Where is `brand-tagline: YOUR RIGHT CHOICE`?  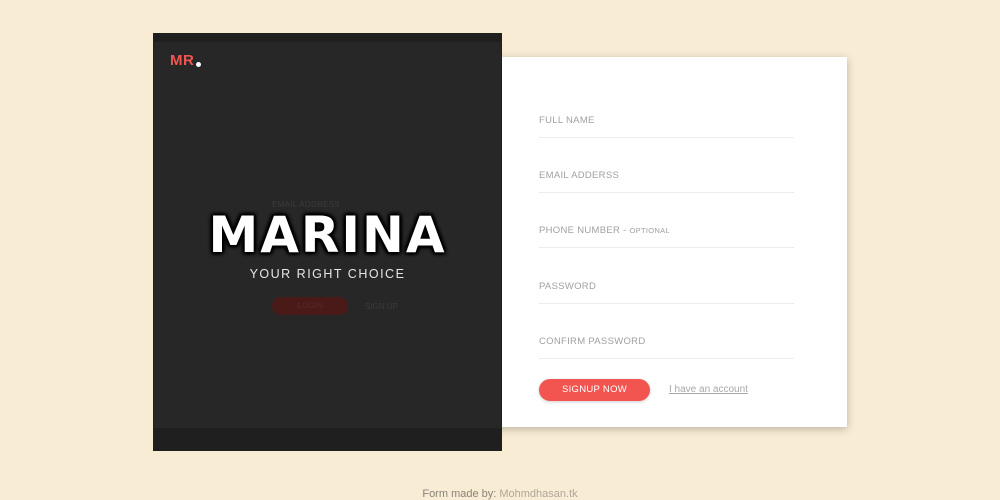
brand-tagline: YOUR RIGHT CHOICE is located at coordinates (327, 274).